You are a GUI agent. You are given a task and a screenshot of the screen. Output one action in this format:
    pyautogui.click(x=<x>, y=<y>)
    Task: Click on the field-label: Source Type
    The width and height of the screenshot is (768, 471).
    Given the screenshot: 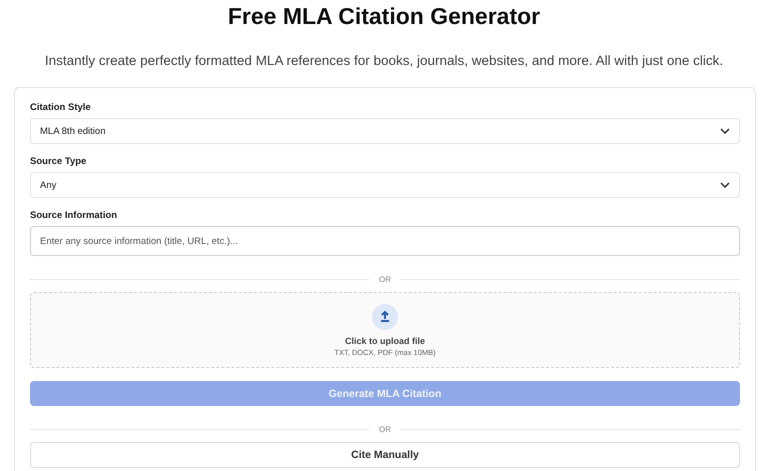 What is the action you would take?
    pyautogui.click(x=59, y=161)
    